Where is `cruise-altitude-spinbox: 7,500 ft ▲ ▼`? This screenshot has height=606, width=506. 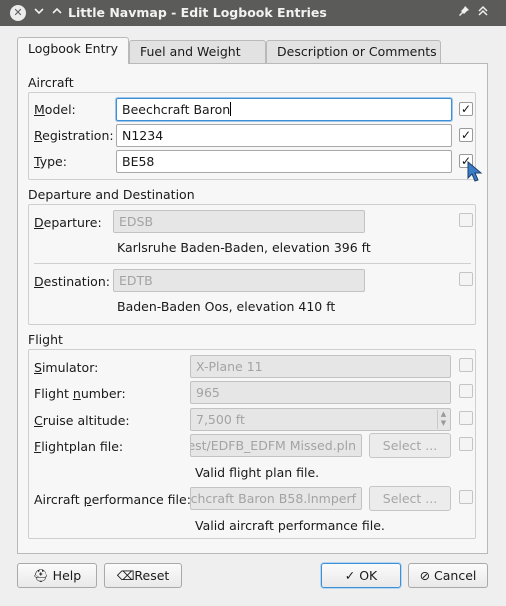 cruise-altitude-spinbox: 7,500 ft ▲ ▼ is located at coordinates (320, 419).